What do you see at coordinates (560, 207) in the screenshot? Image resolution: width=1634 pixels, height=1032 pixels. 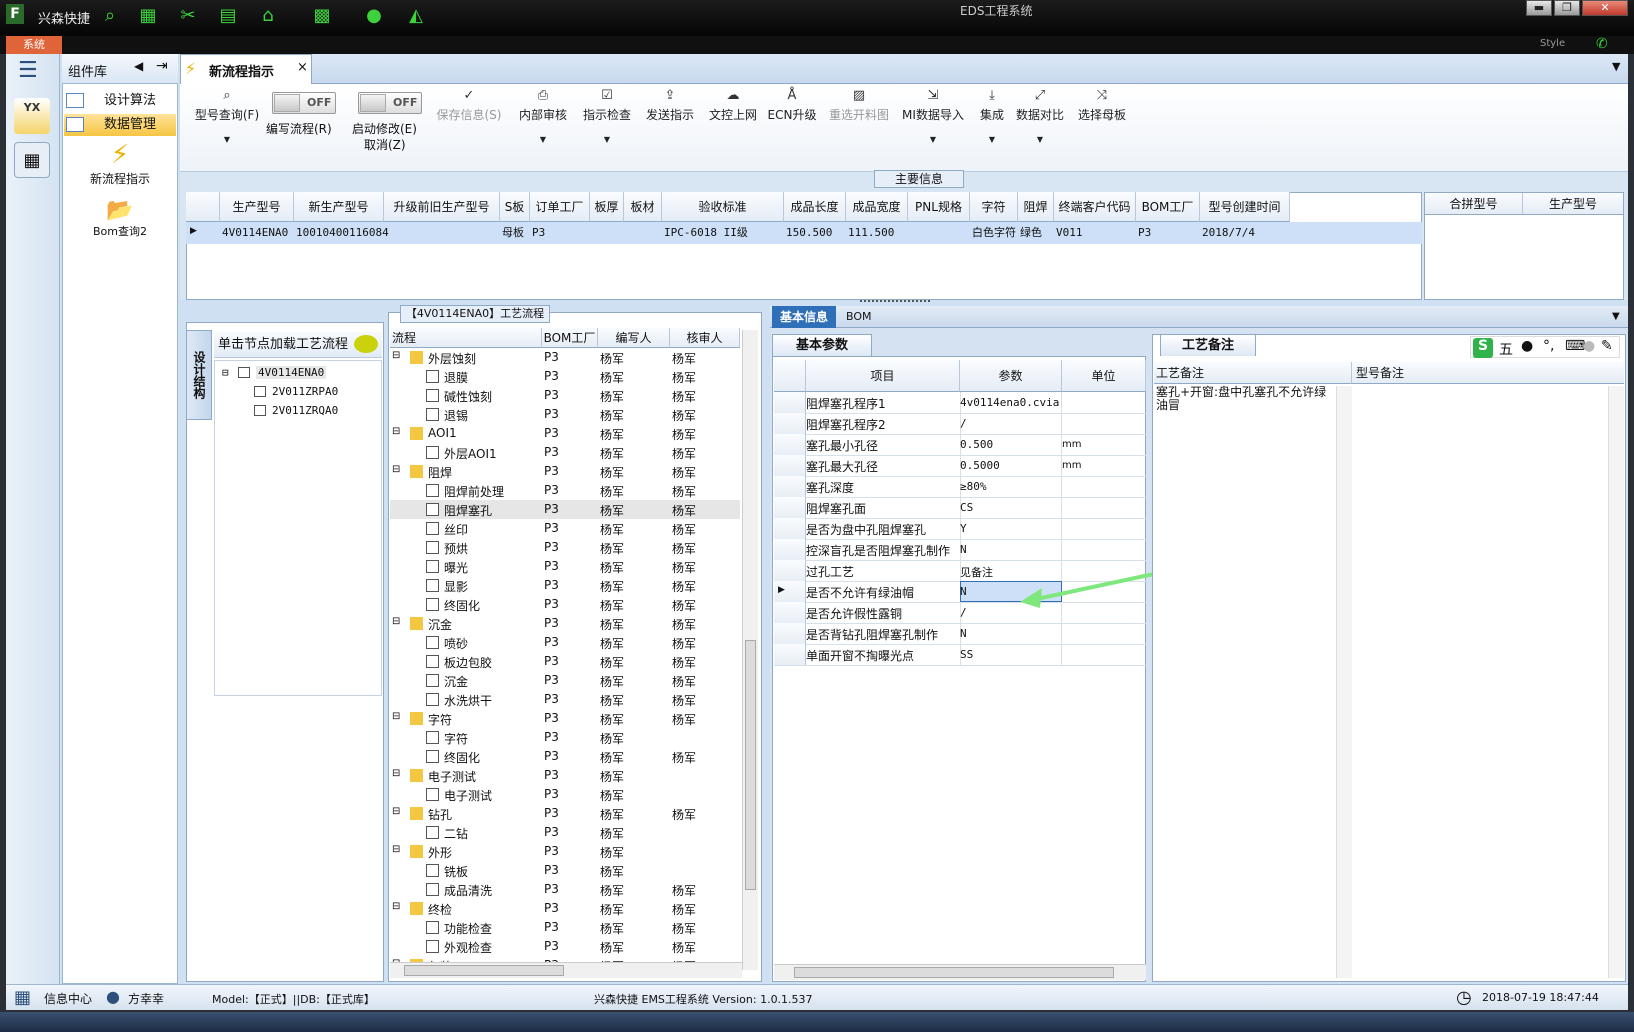 I see `main-col-header: 订单工厂` at bounding box center [560, 207].